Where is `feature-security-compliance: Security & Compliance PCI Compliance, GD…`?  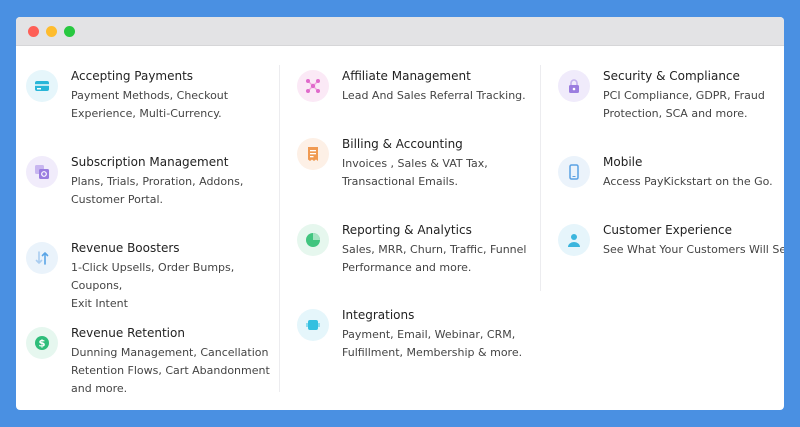 feature-security-compliance: Security & Compliance PCI Compliance, GD… is located at coordinates (671, 95).